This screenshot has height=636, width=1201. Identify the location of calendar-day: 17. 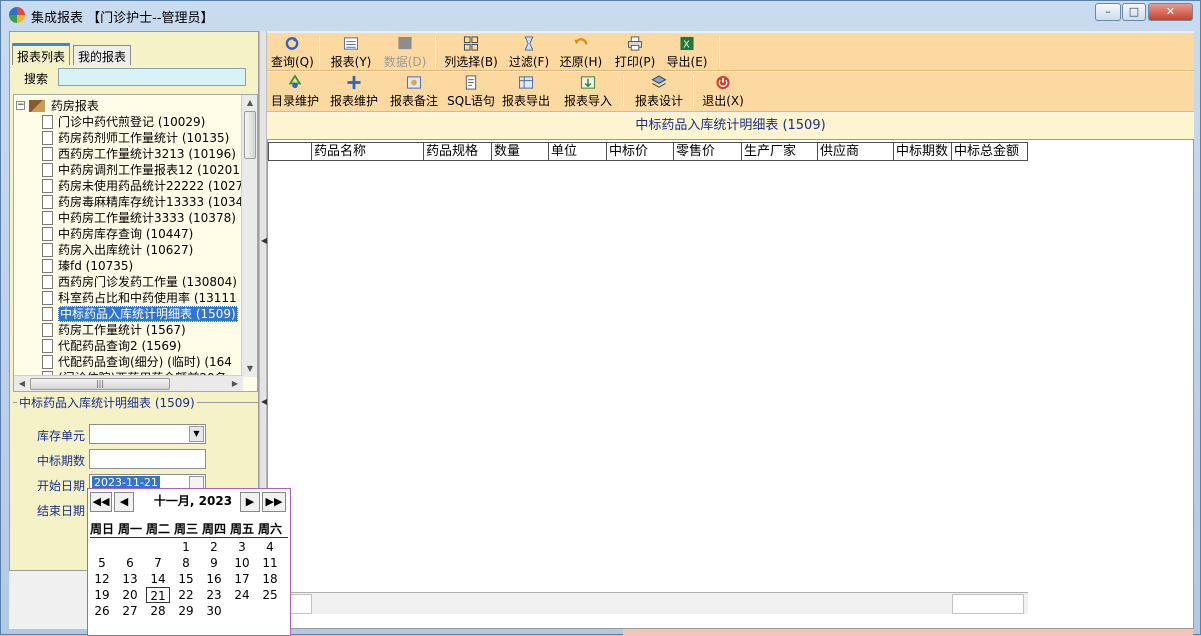
(242, 579).